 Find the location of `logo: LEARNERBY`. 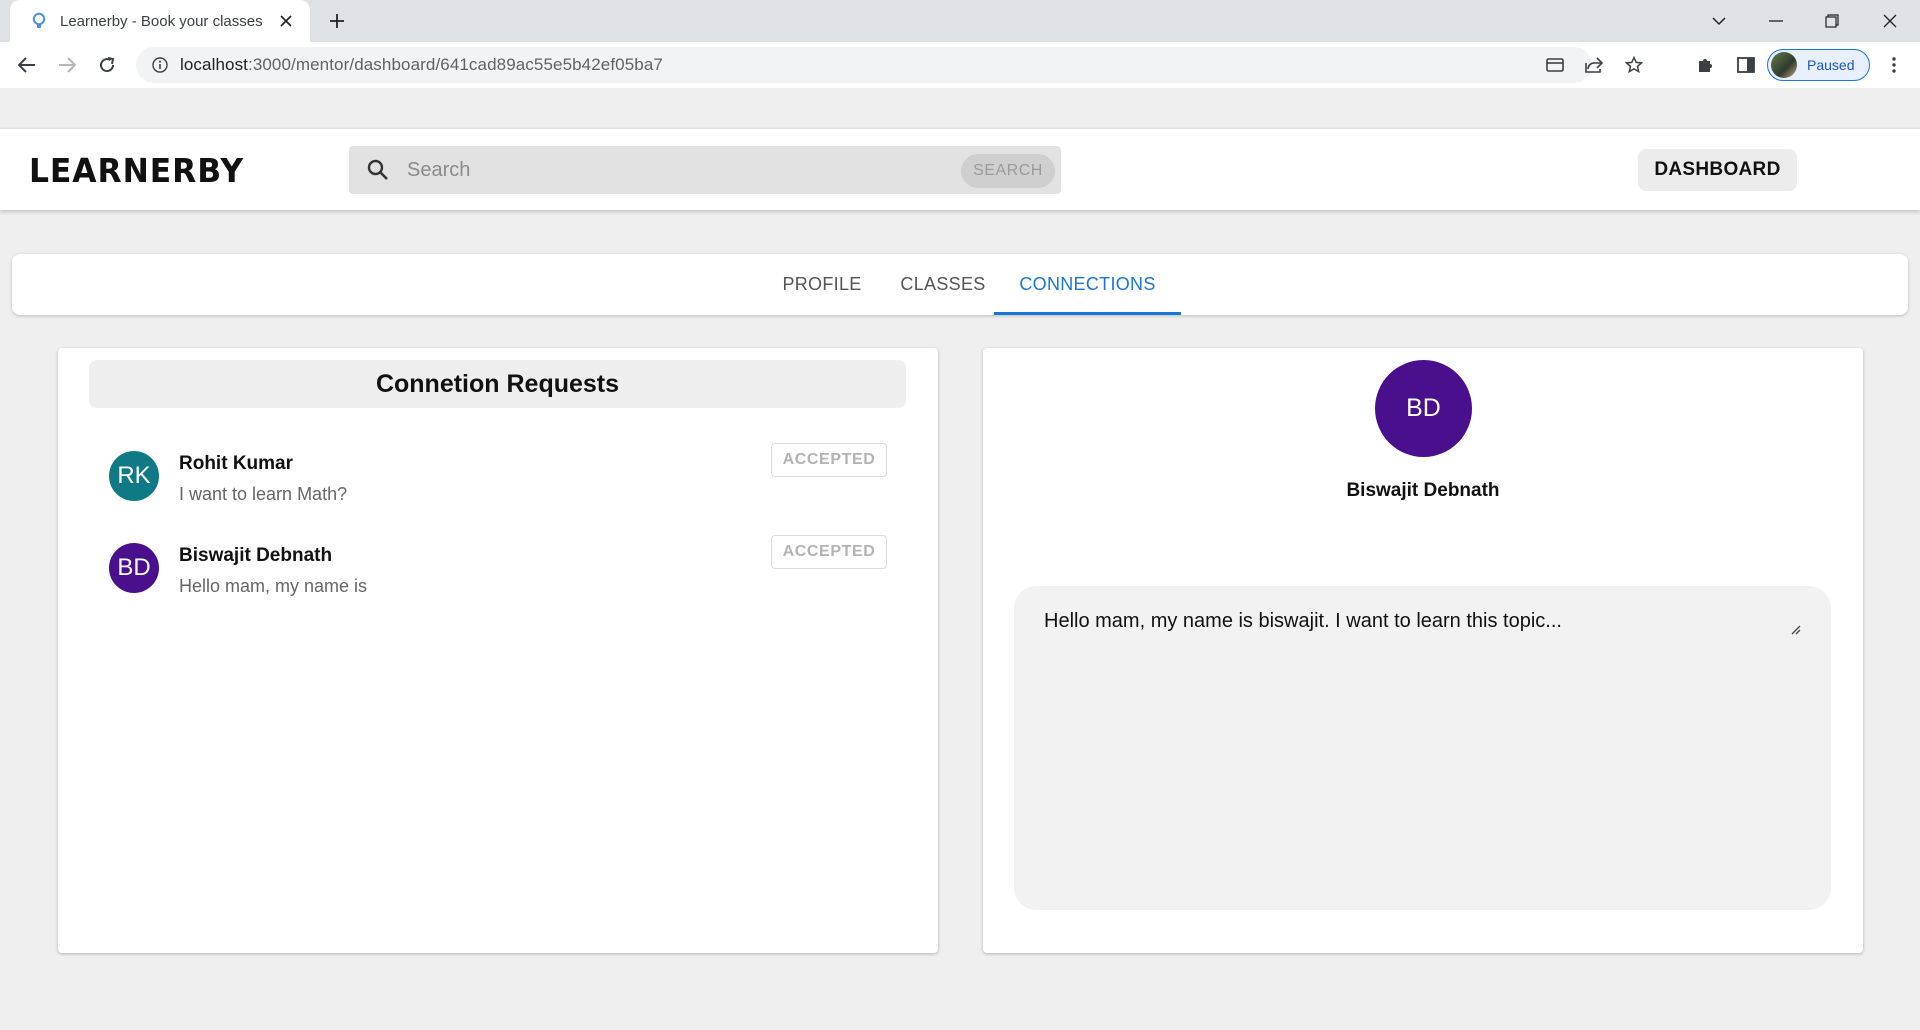

logo: LEARNERBY is located at coordinates (136, 170).